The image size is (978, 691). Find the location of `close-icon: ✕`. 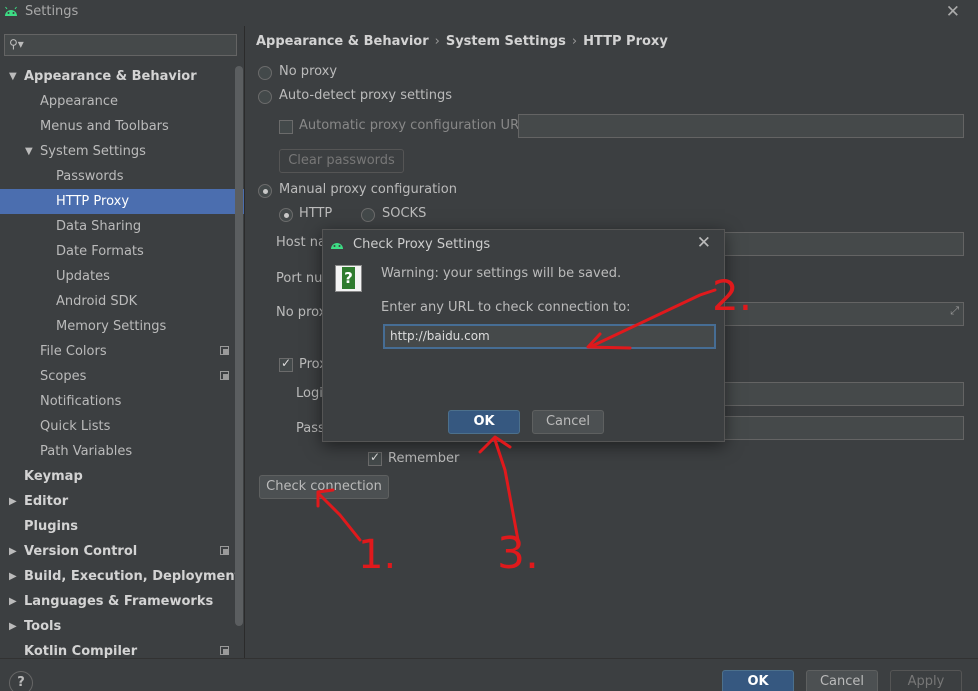

close-icon: ✕ is located at coordinates (953, 12).